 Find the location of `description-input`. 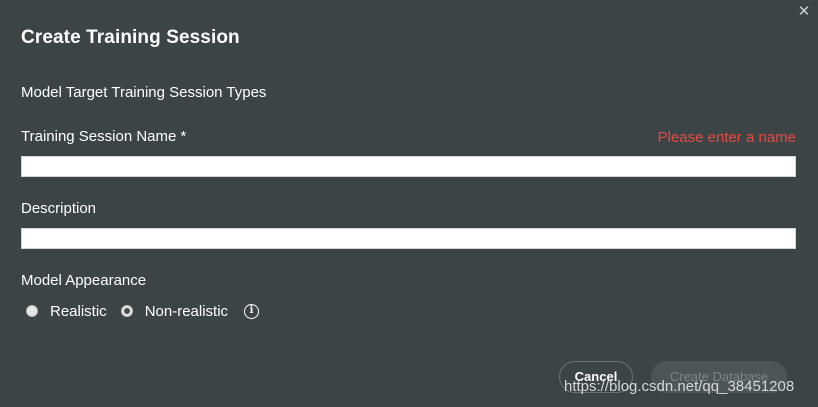

description-input is located at coordinates (408, 238).